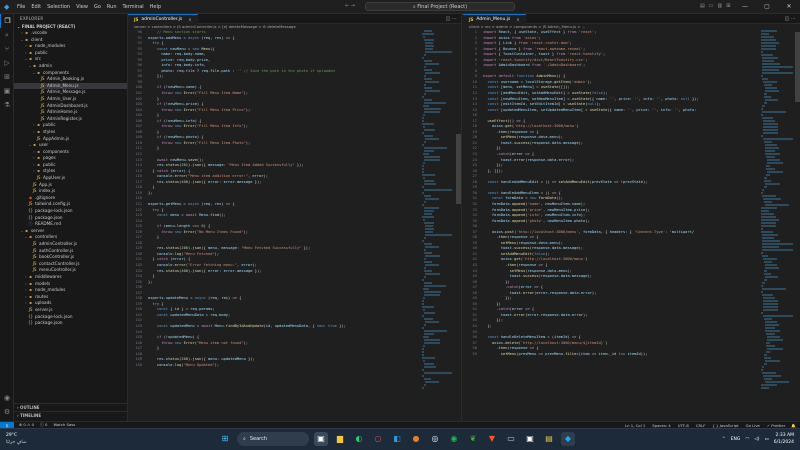 The image size is (800, 450). What do you see at coordinates (784, 439) in the screenshot?
I see `clock: 2:33 AM 6/1/2024` at bounding box center [784, 439].